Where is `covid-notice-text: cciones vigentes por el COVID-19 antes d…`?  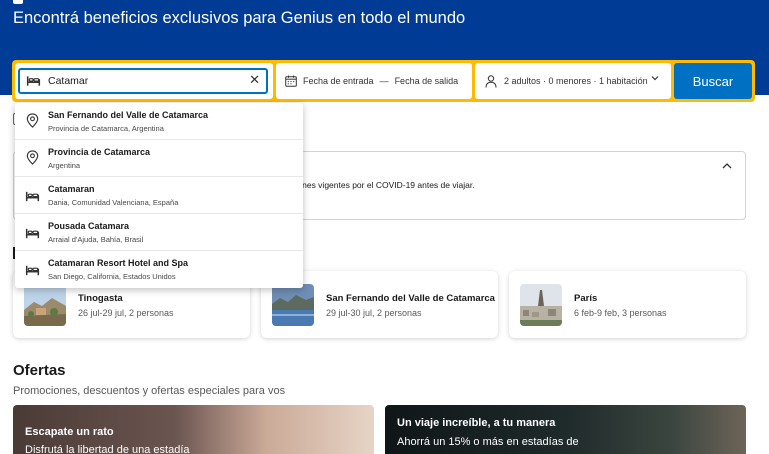 covid-notice-text: cciones vigentes por el COVID-19 antes d… is located at coordinates (381, 185).